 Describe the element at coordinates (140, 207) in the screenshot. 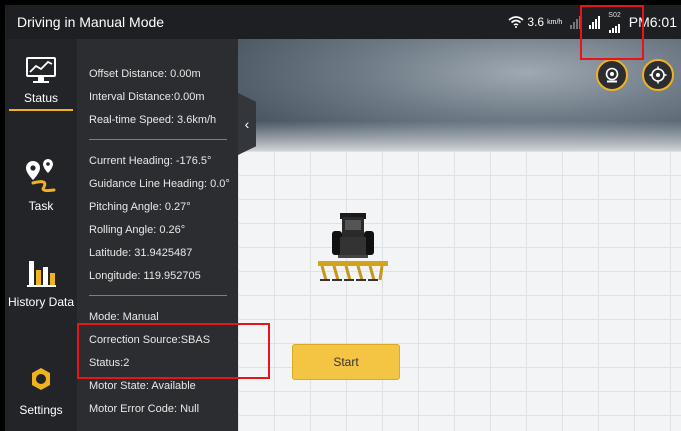

I see `pitching-angle: Pitching Angle: 0.27°` at that location.